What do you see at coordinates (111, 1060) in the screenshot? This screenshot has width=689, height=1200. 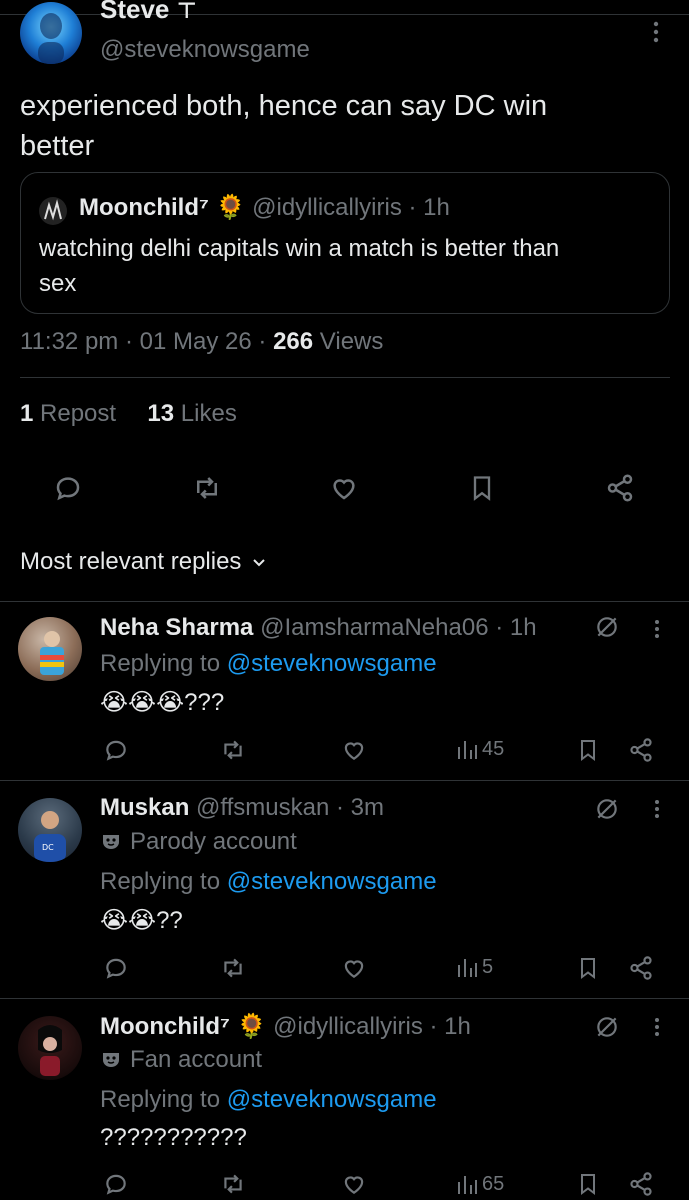 I see `mask-icon` at bounding box center [111, 1060].